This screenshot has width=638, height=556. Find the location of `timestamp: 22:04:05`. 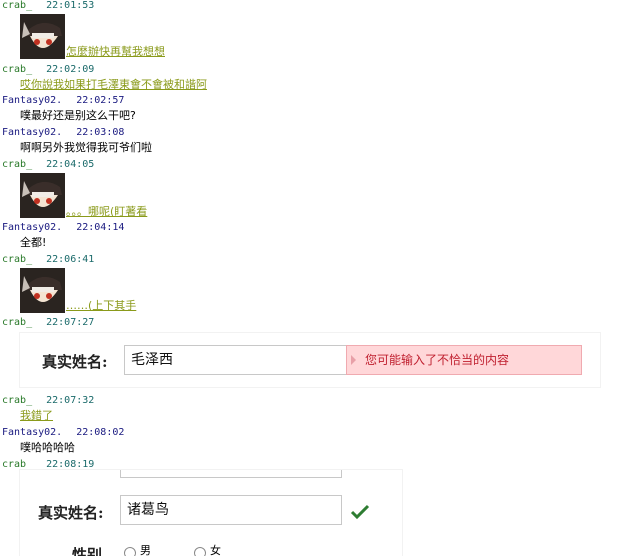

timestamp: 22:04:05 is located at coordinates (70, 164).